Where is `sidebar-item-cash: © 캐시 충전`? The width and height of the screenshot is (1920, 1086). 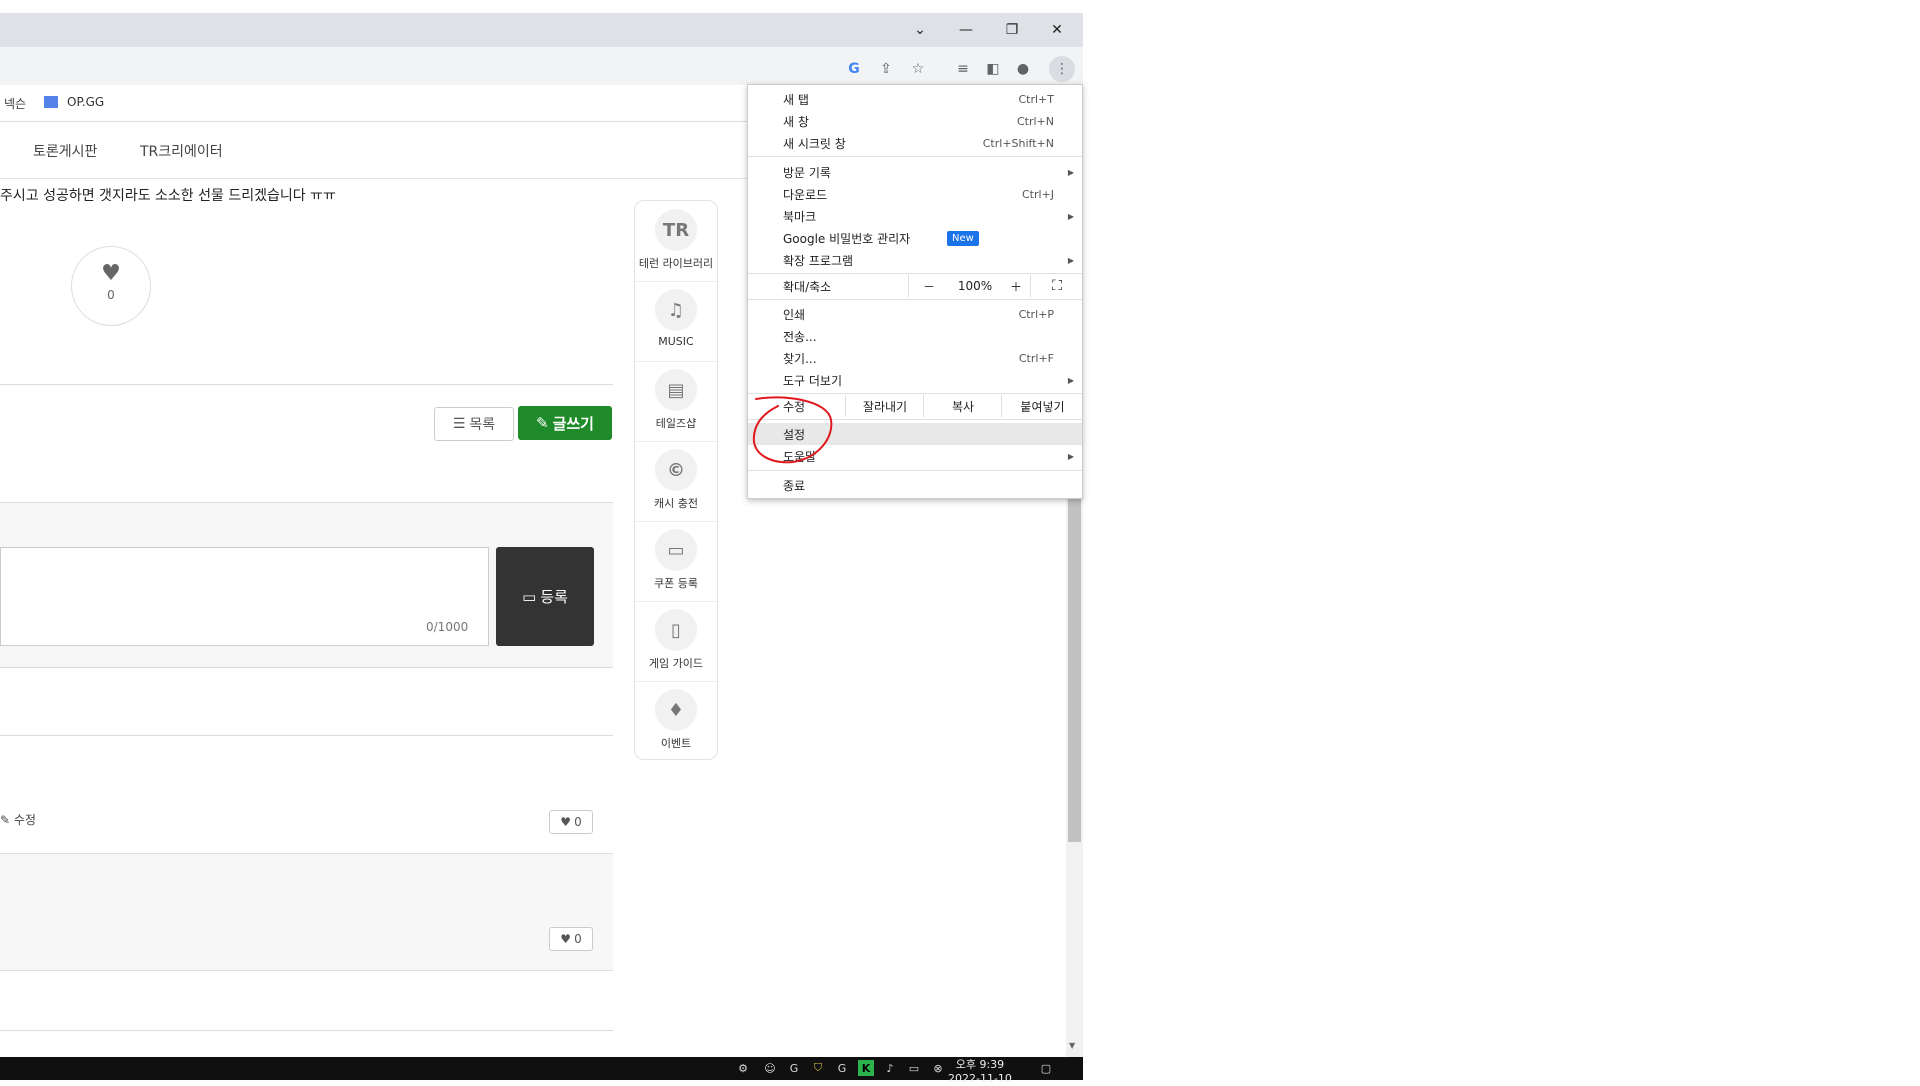 sidebar-item-cash: © 캐시 충전 is located at coordinates (676, 481).